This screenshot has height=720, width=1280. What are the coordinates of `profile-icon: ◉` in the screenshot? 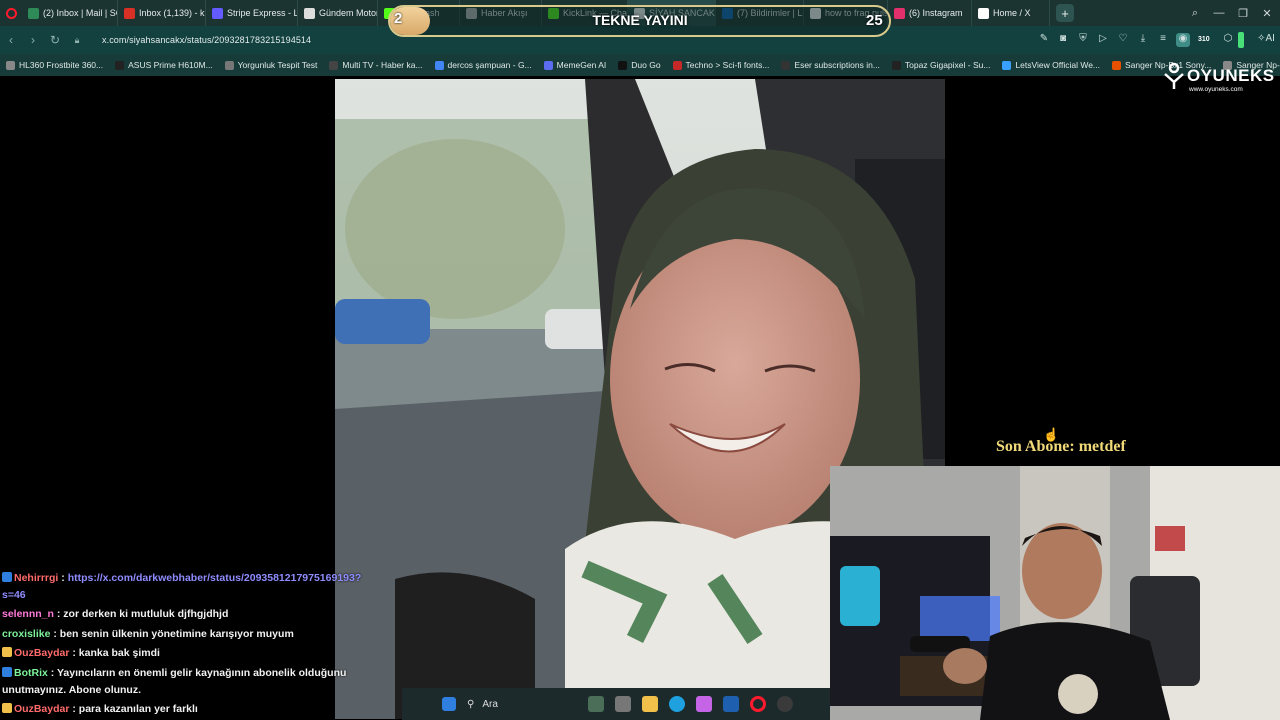 It's located at (1183, 40).